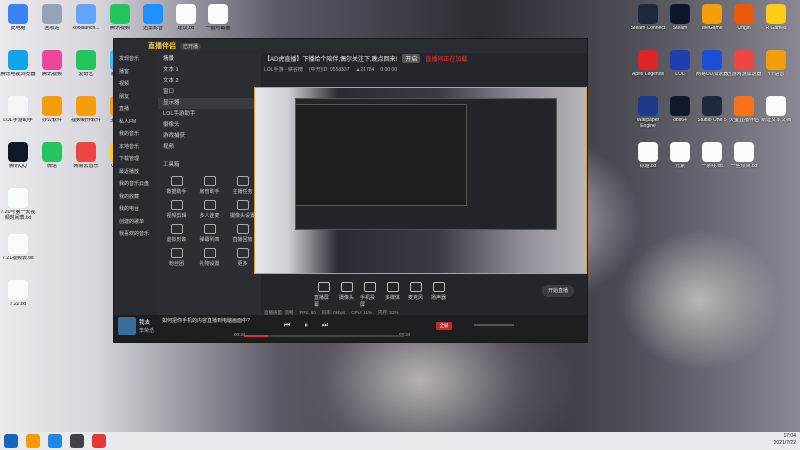 This screenshot has width=800, height=450. What do you see at coordinates (136, 172) in the screenshot?
I see `music-sidebar-item: 最近播放` at bounding box center [136, 172].